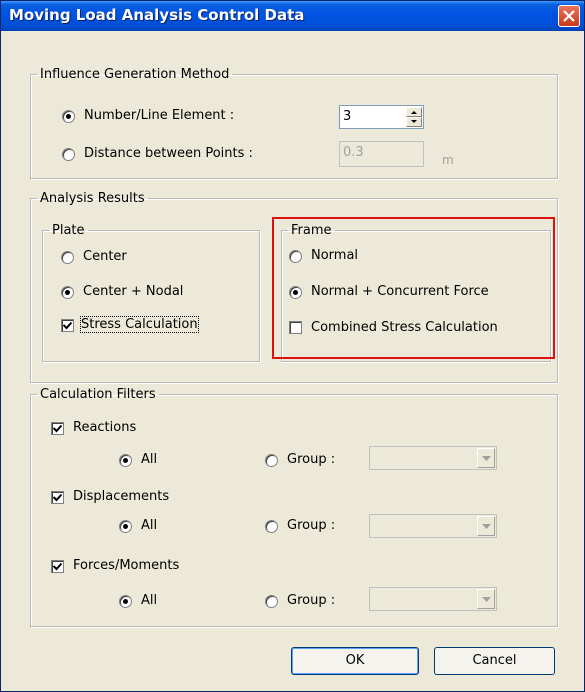  I want to click on stress-calc-label: Stress Calculation, so click(139, 324).